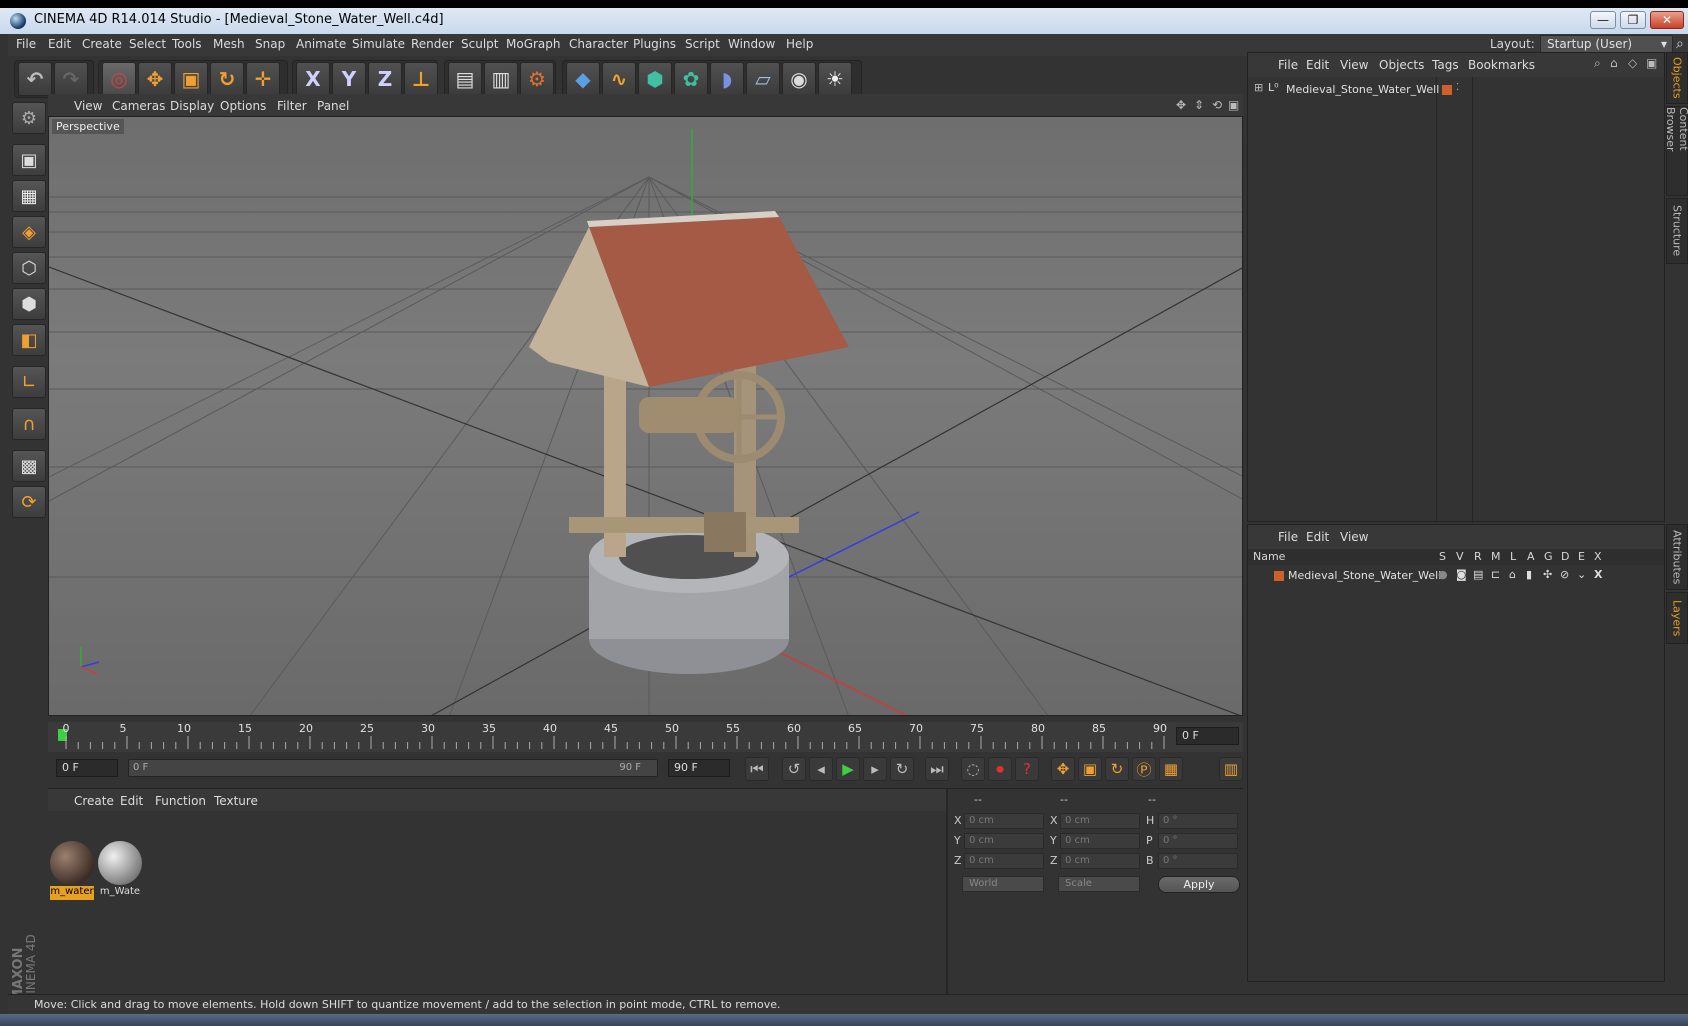  Describe the element at coordinates (619, 79) in the screenshot. I see `spline-pen-icon: ∿` at that location.